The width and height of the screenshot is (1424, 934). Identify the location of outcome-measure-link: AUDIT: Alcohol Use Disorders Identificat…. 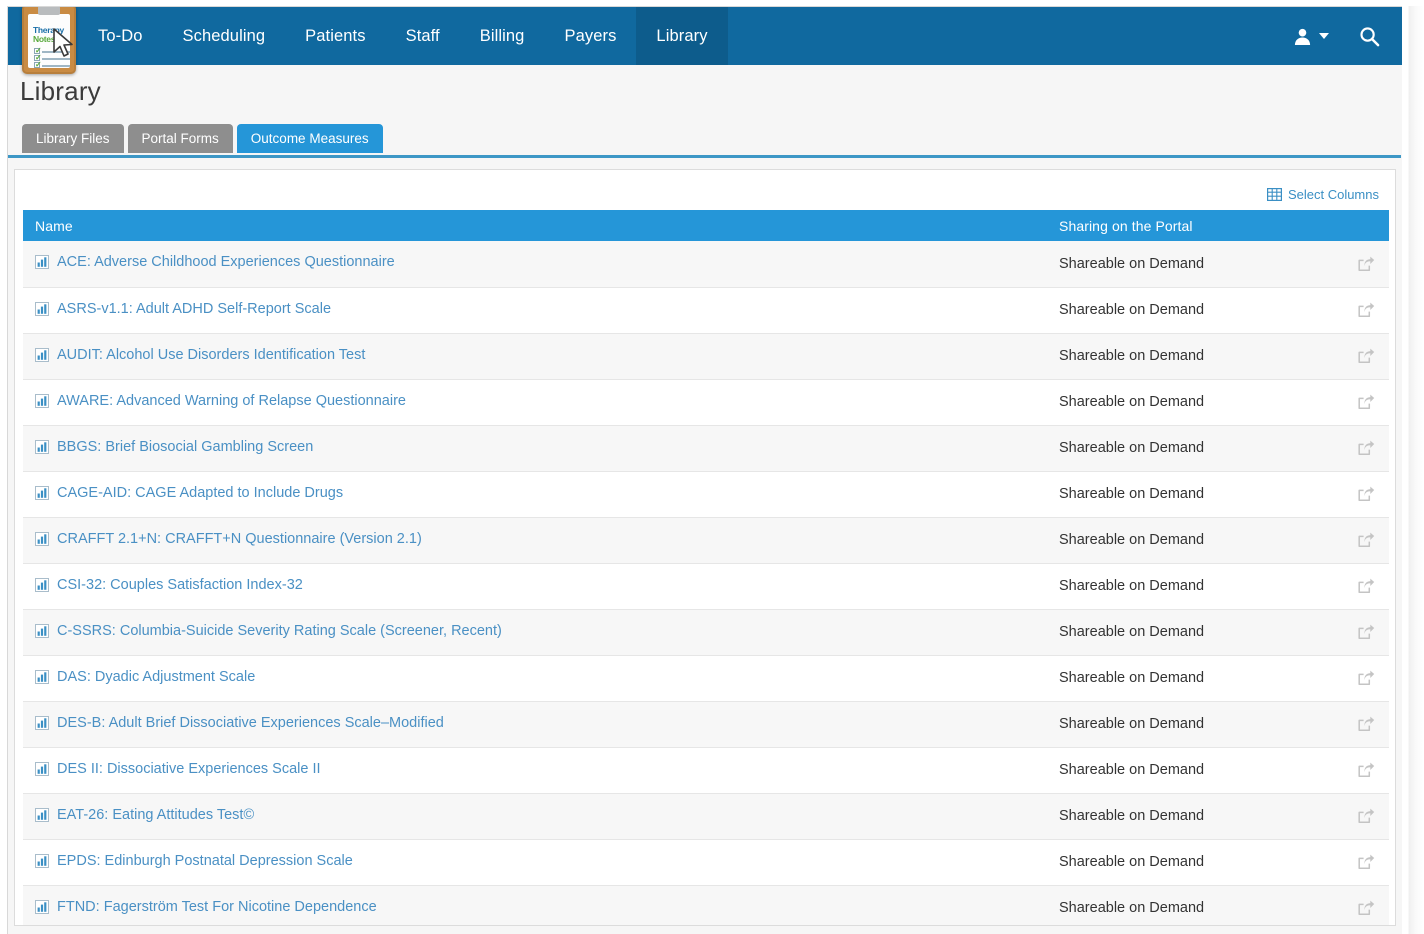
(200, 355).